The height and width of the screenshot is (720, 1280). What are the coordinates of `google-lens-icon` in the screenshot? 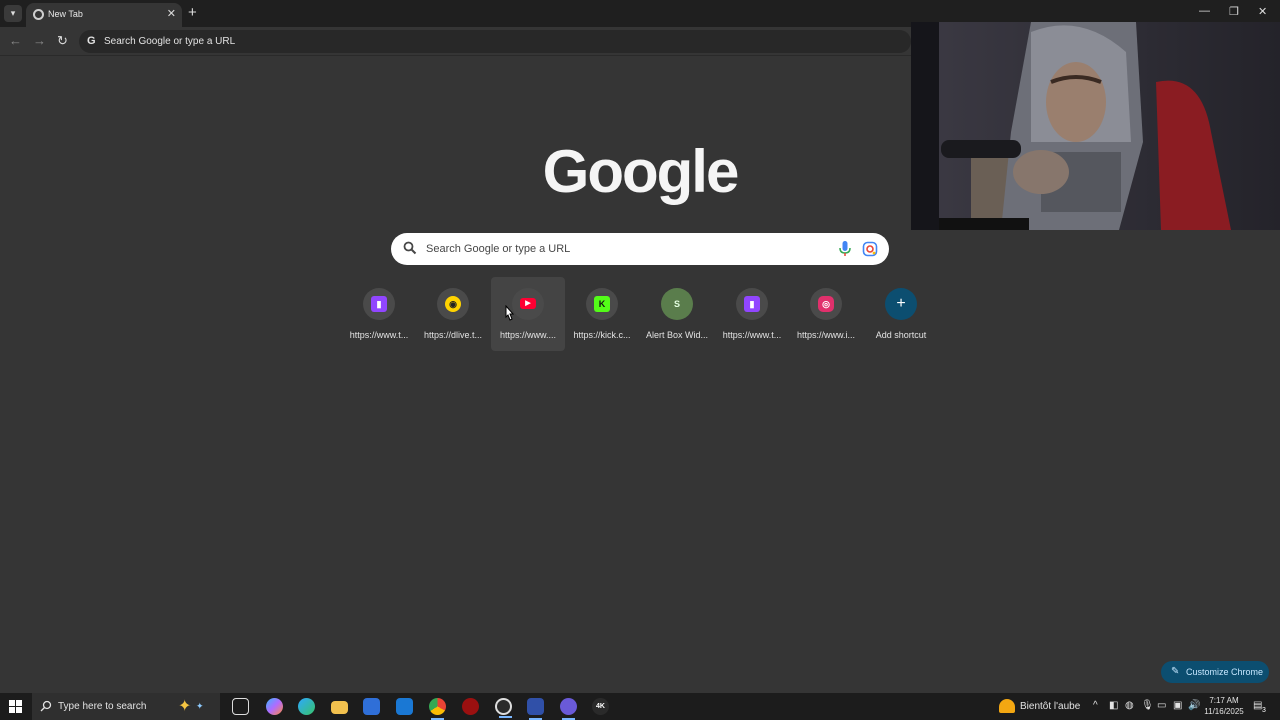 It's located at (870, 249).